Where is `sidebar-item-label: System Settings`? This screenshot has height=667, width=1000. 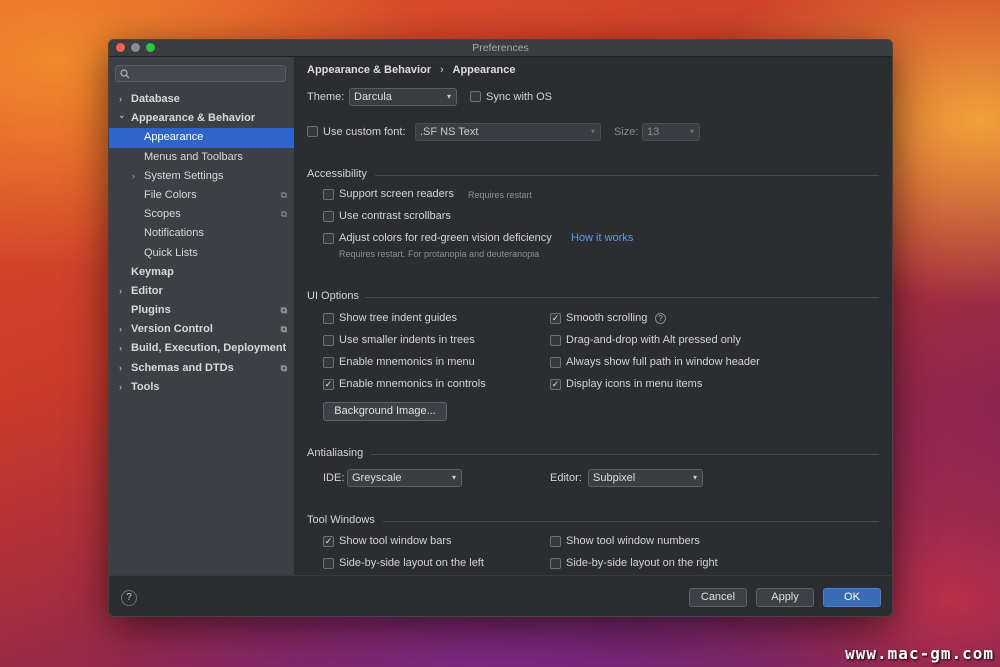
sidebar-item-label: System Settings is located at coordinates (184, 175).